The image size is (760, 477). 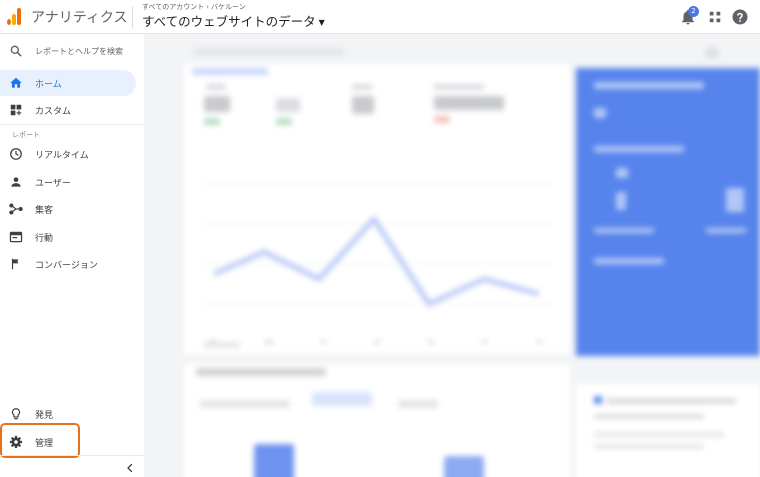 What do you see at coordinates (48, 85) in the screenshot?
I see `sidebar-item-label: ホーム` at bounding box center [48, 85].